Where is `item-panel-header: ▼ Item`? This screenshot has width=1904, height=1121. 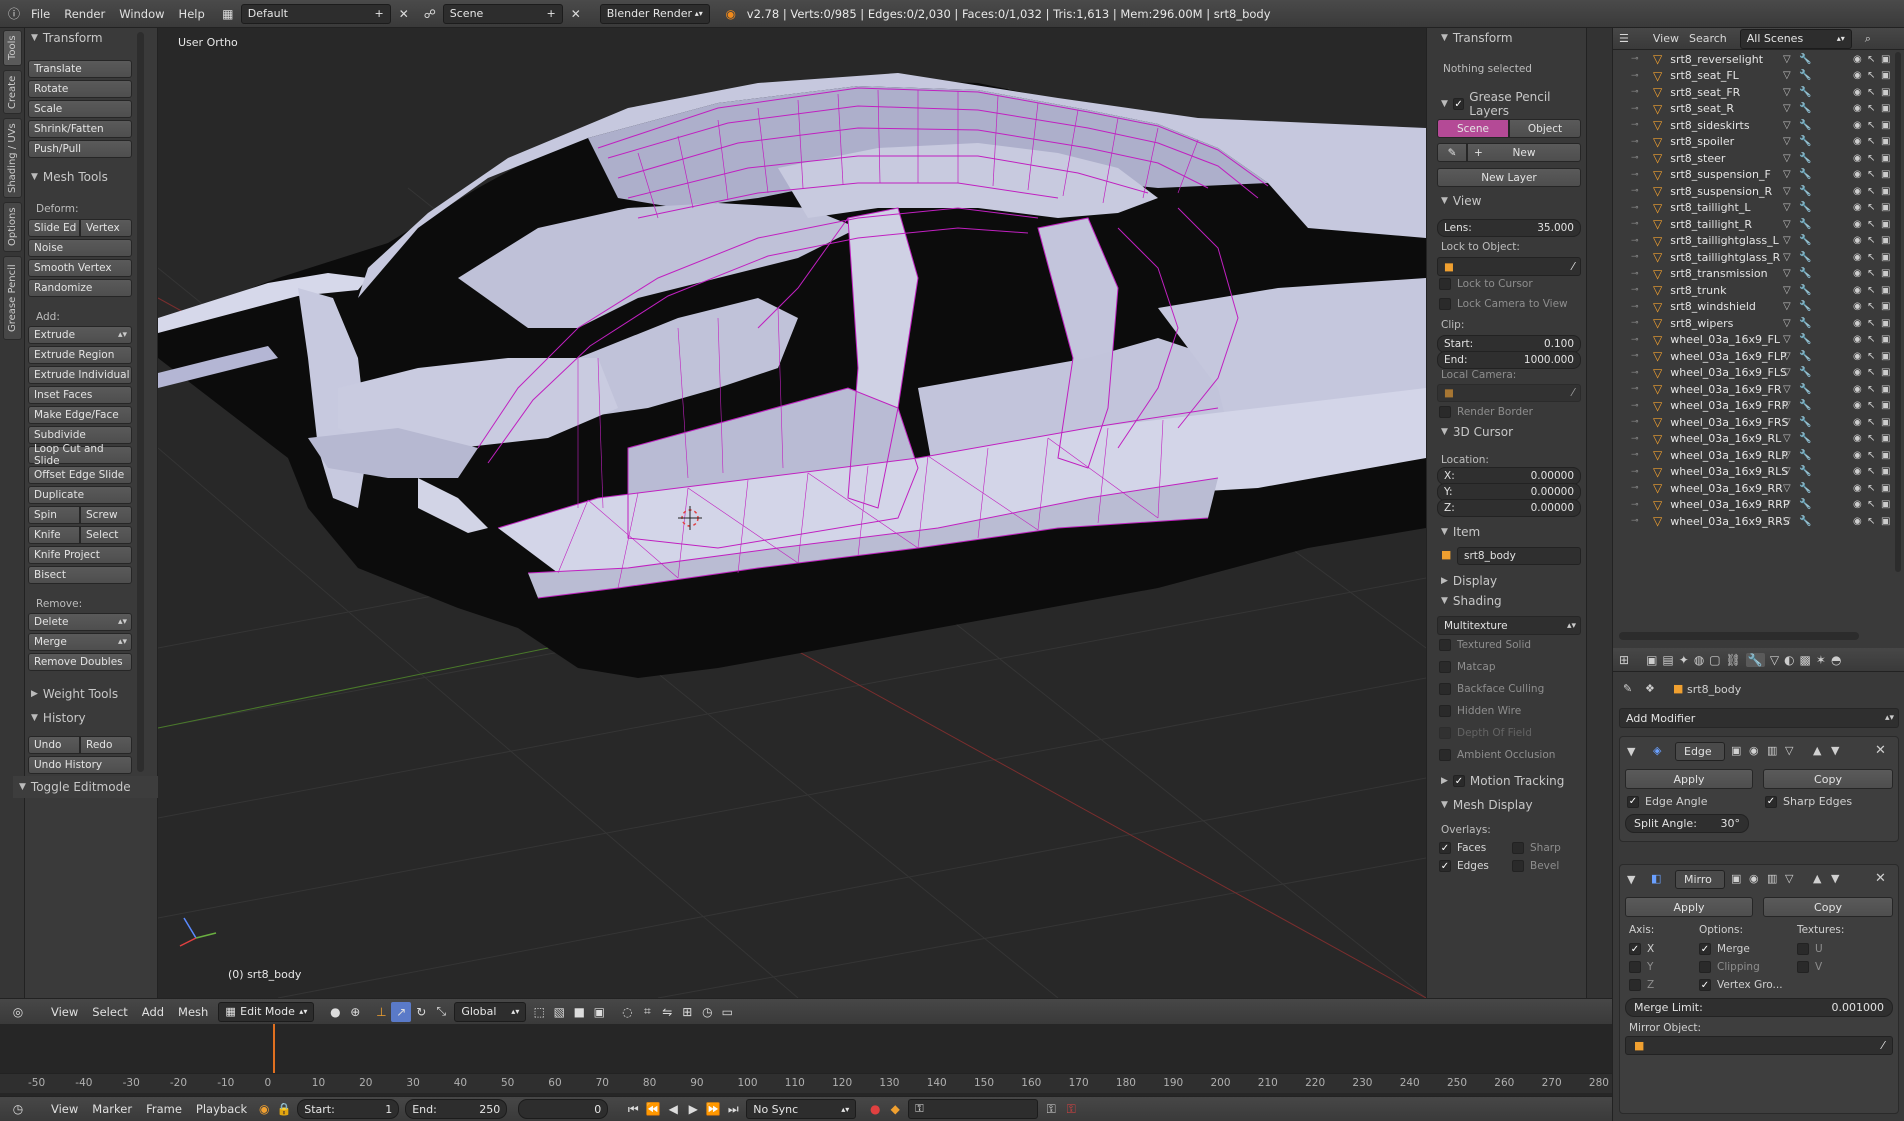 item-panel-header: ▼ Item is located at coordinates (1460, 532).